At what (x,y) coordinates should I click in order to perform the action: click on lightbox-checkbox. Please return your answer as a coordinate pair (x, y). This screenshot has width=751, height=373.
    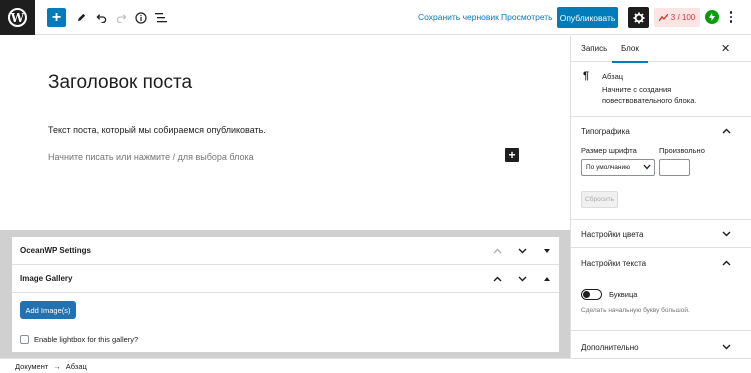
    Looking at the image, I should click on (24, 339).